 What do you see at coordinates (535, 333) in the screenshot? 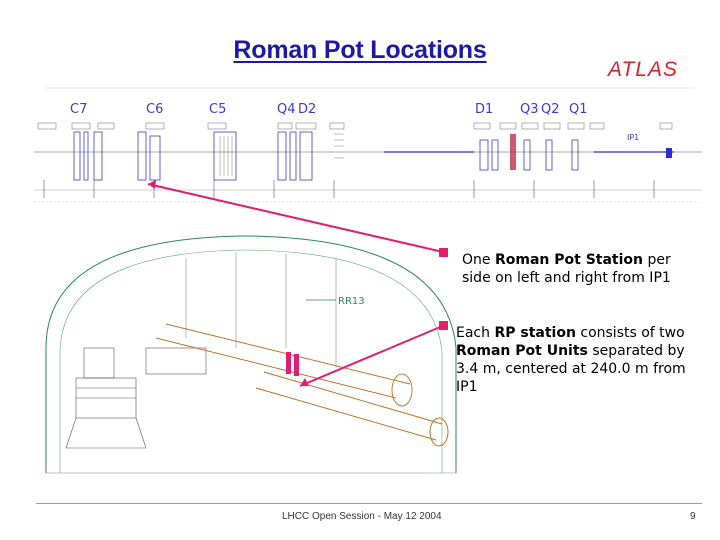
I see `note2-bold-a: RP station` at bounding box center [535, 333].